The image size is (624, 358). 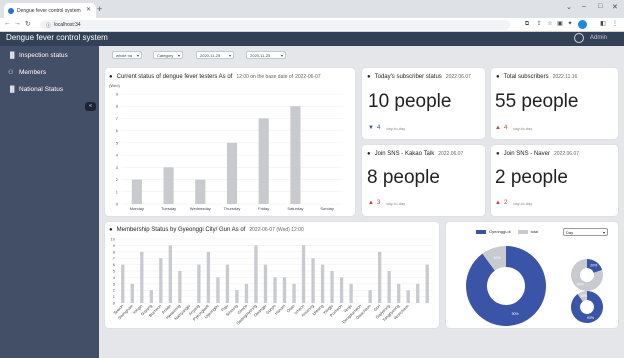 I want to click on sidebar-item-label: National Status, so click(x=41, y=89).